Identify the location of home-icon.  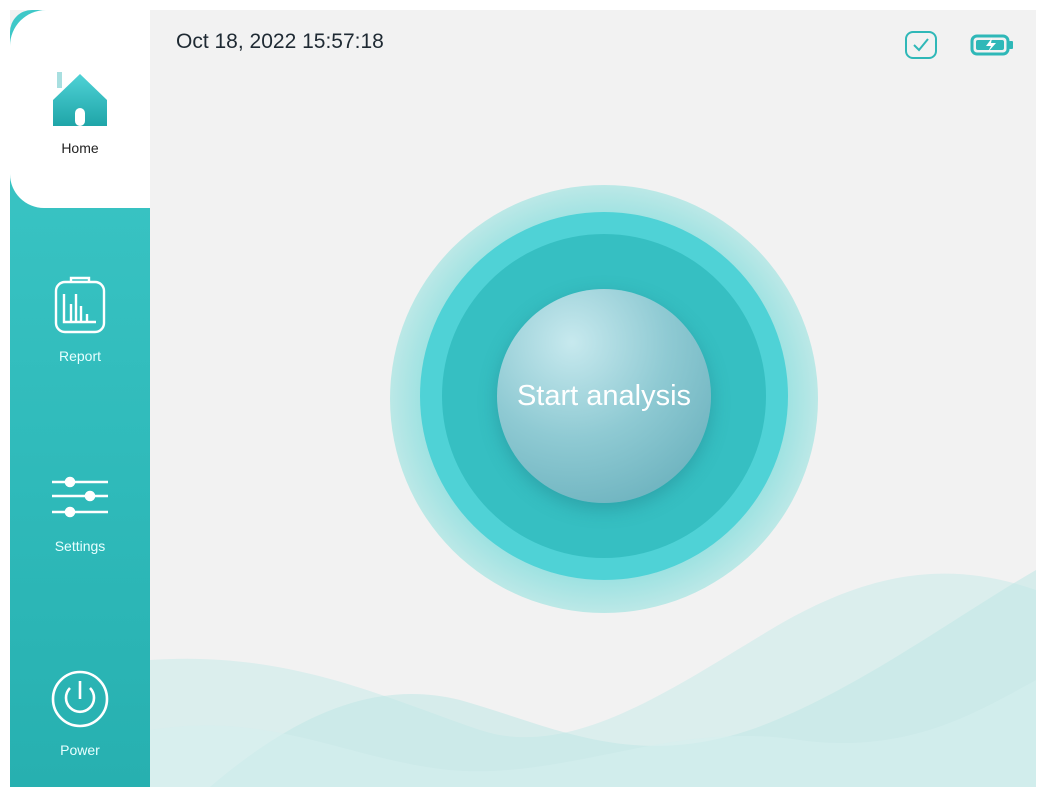
(80, 101).